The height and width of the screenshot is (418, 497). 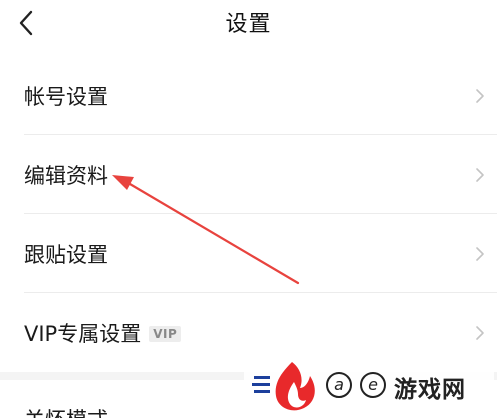 I want to click on watermark: a e 游戏网, so click(x=369, y=387).